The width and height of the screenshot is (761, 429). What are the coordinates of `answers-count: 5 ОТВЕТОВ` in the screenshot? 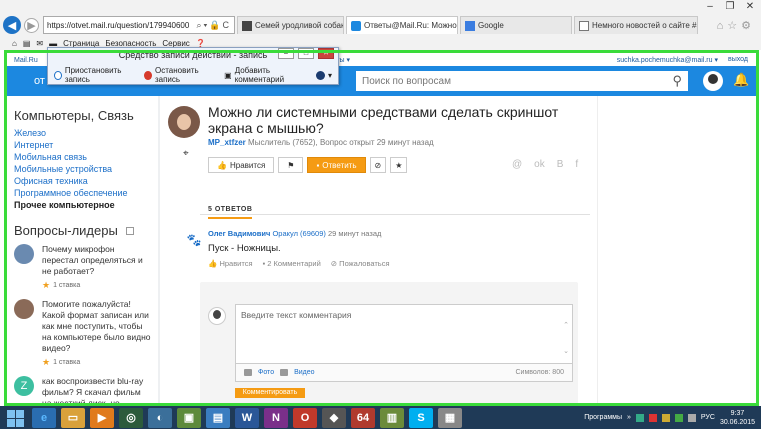 It's located at (230, 212).